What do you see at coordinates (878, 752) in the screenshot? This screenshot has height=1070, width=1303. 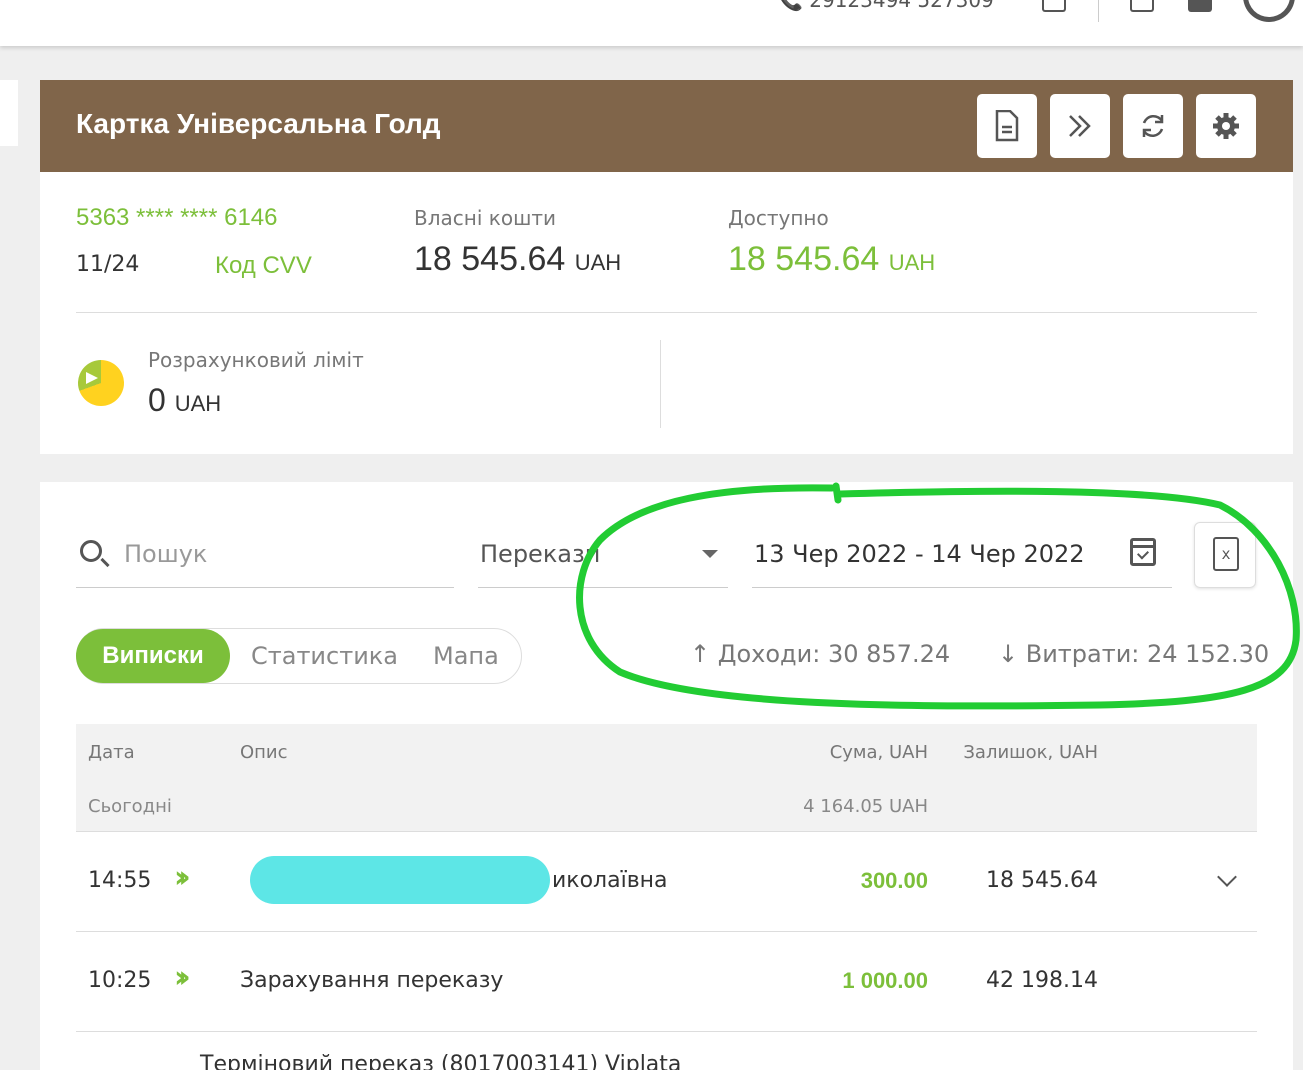 I see `column-amount: Сума, UAH` at bounding box center [878, 752].